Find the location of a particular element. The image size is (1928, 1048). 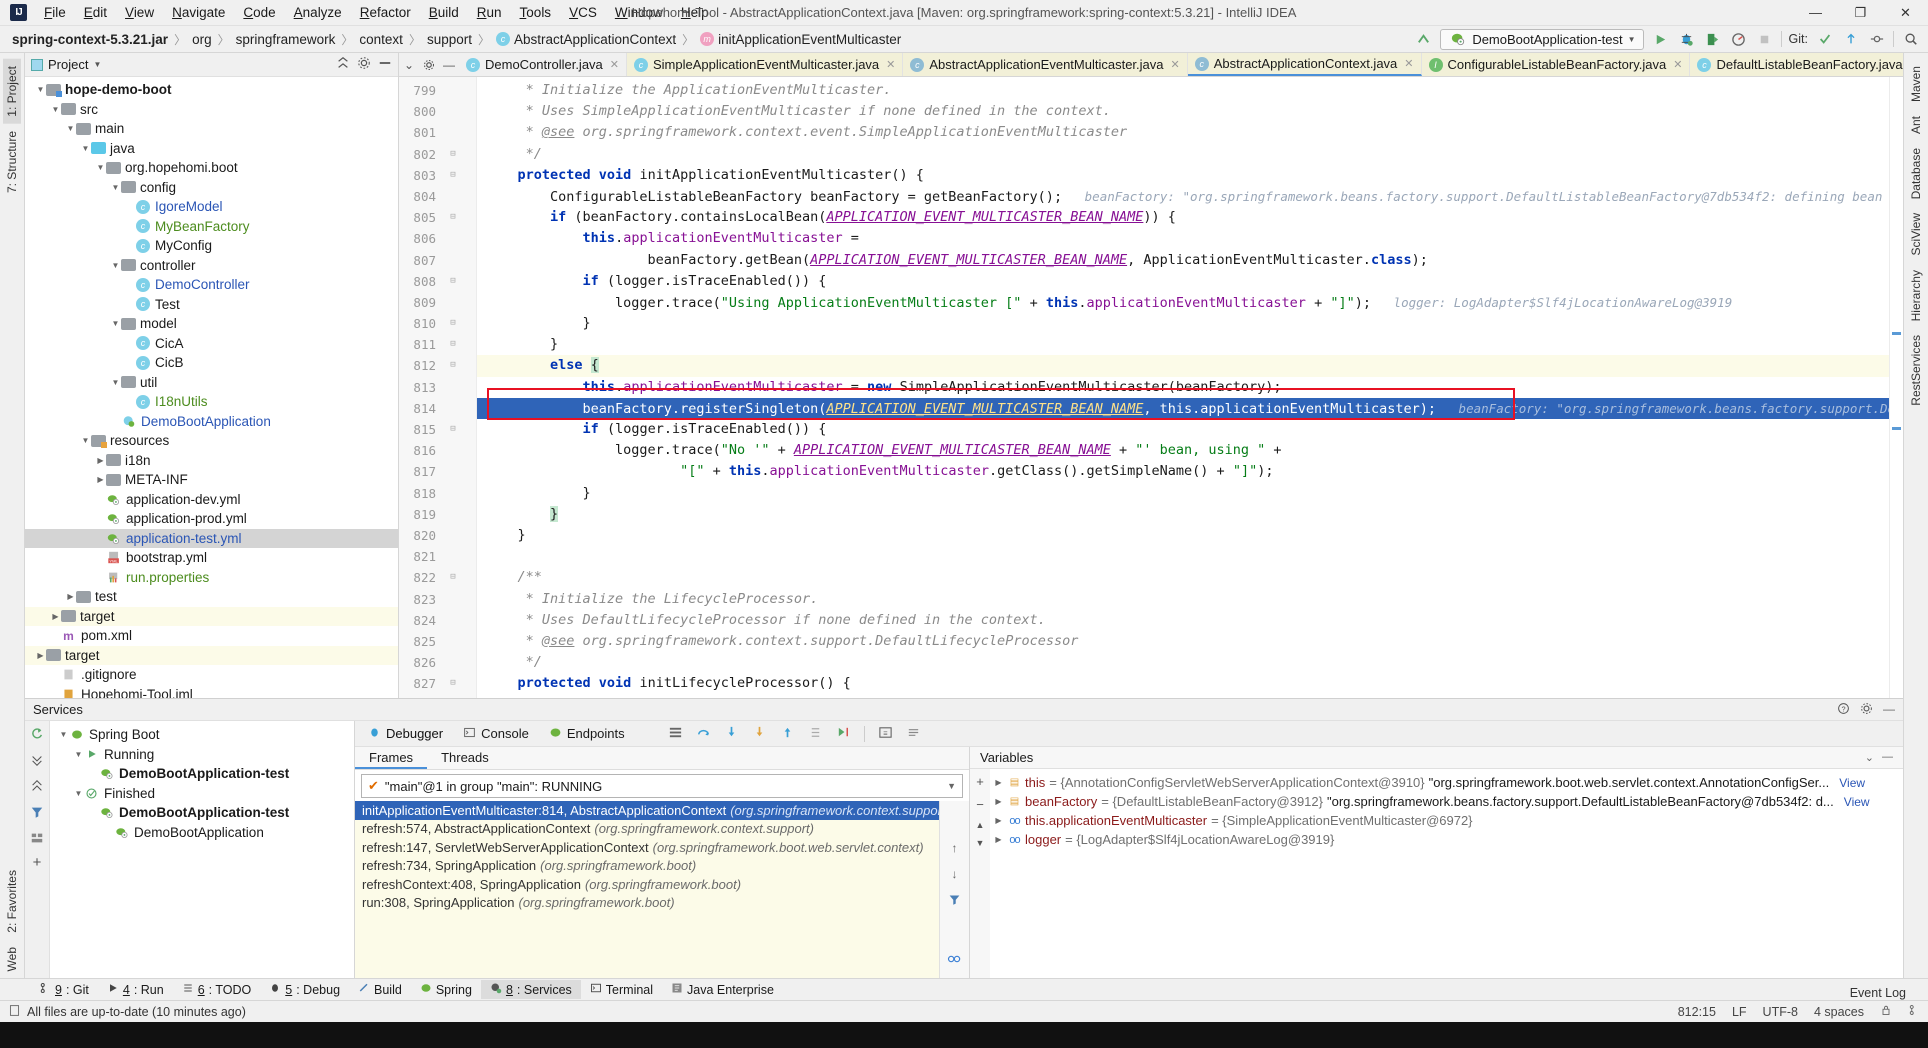

tree-node-igoremodel: c IgoreModel is located at coordinates (211, 207).